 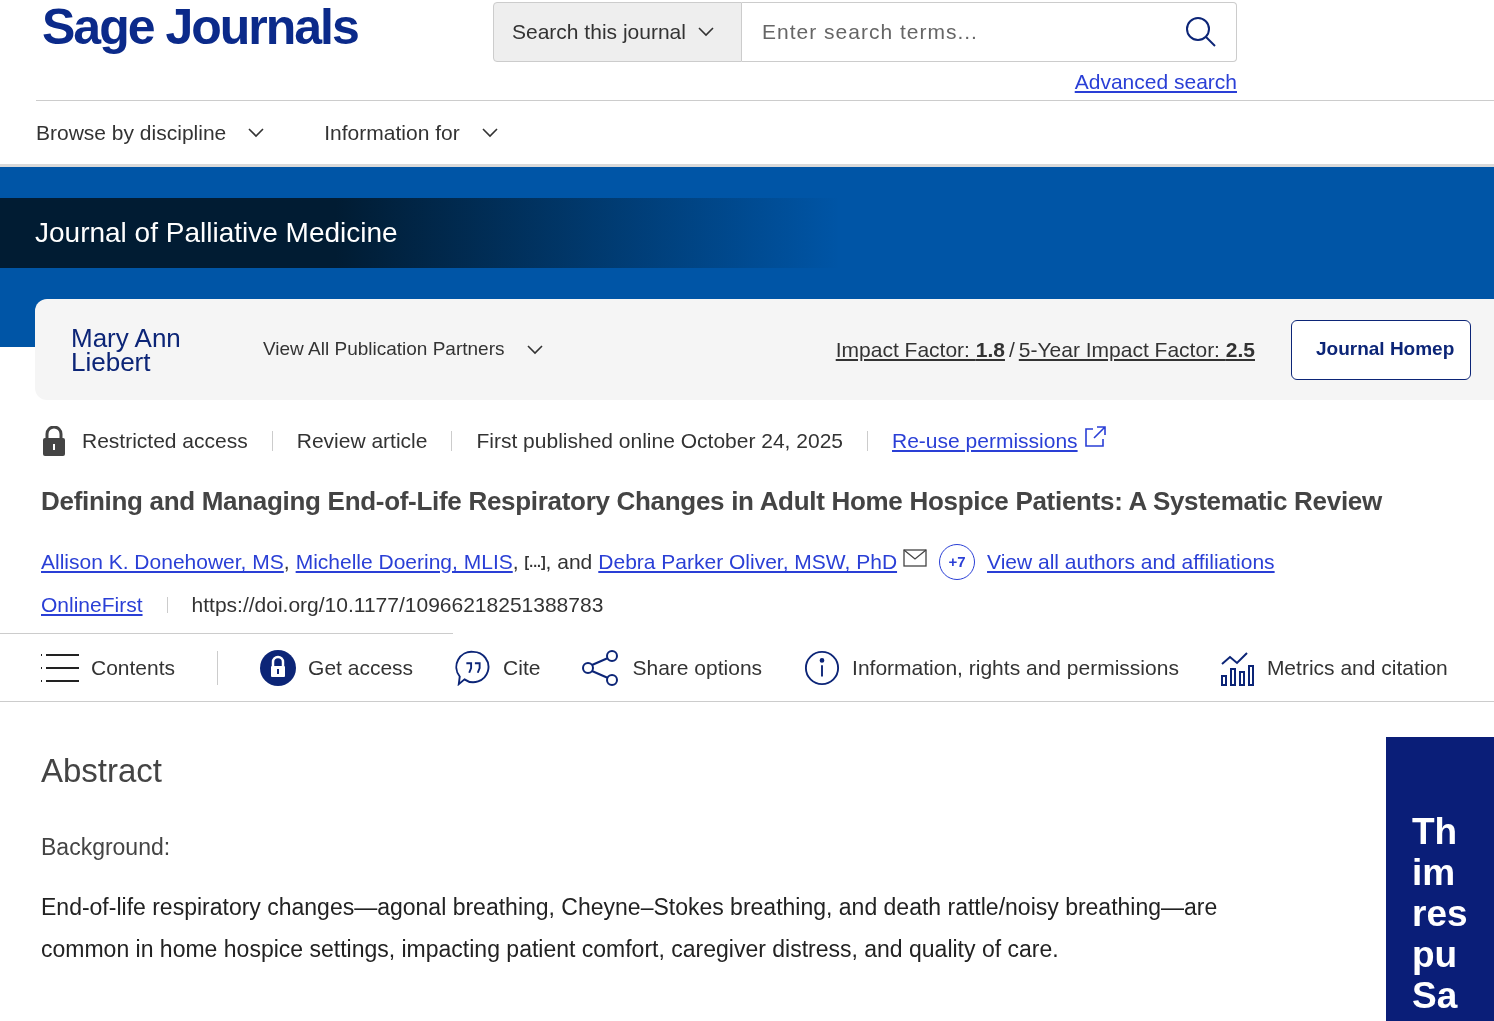 What do you see at coordinates (216, 233) in the screenshot?
I see `journal-title: Journal of Palliative Medicine` at bounding box center [216, 233].